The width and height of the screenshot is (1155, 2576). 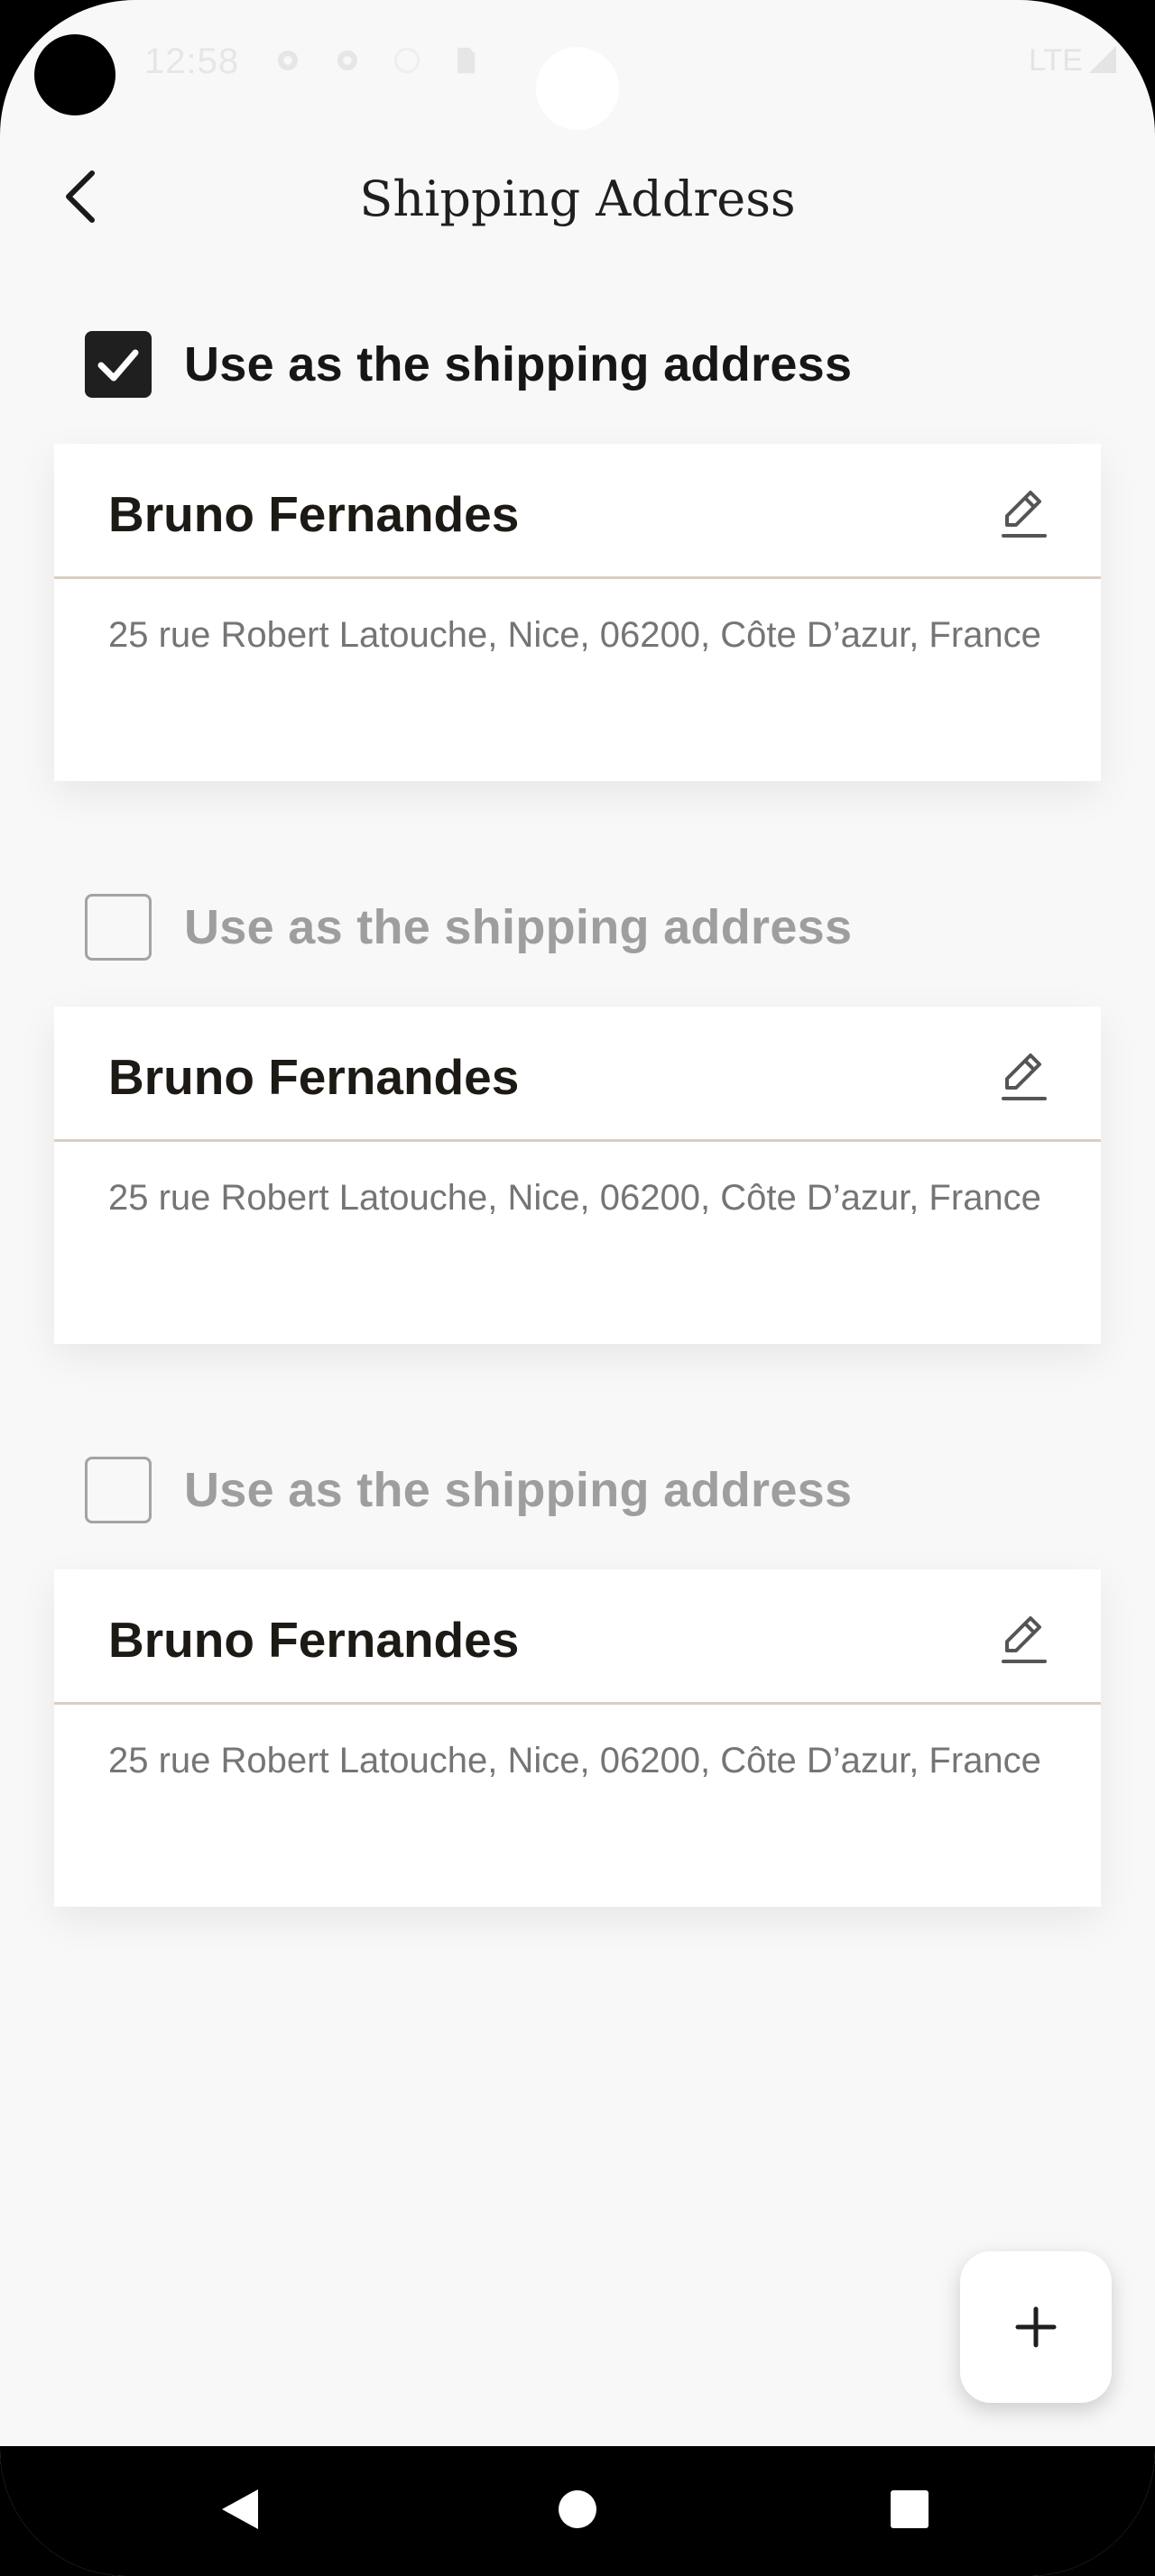 What do you see at coordinates (577, 89) in the screenshot?
I see `camera-cutout` at bounding box center [577, 89].